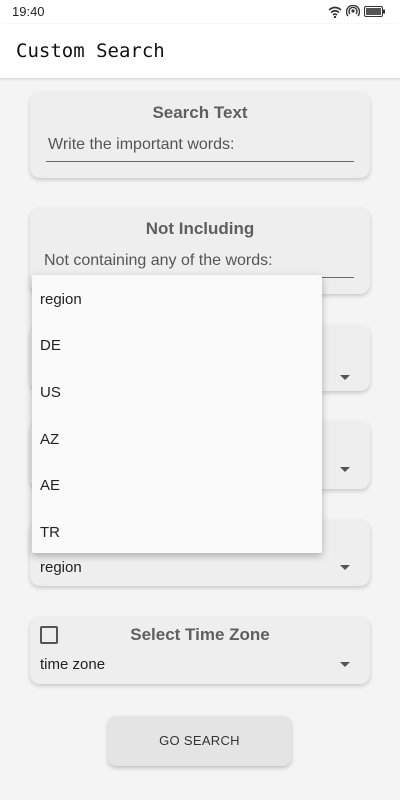 Image resolution: width=400 pixels, height=800 pixels. I want to click on search-text-card: Search Text Write the important words:, so click(200, 135).